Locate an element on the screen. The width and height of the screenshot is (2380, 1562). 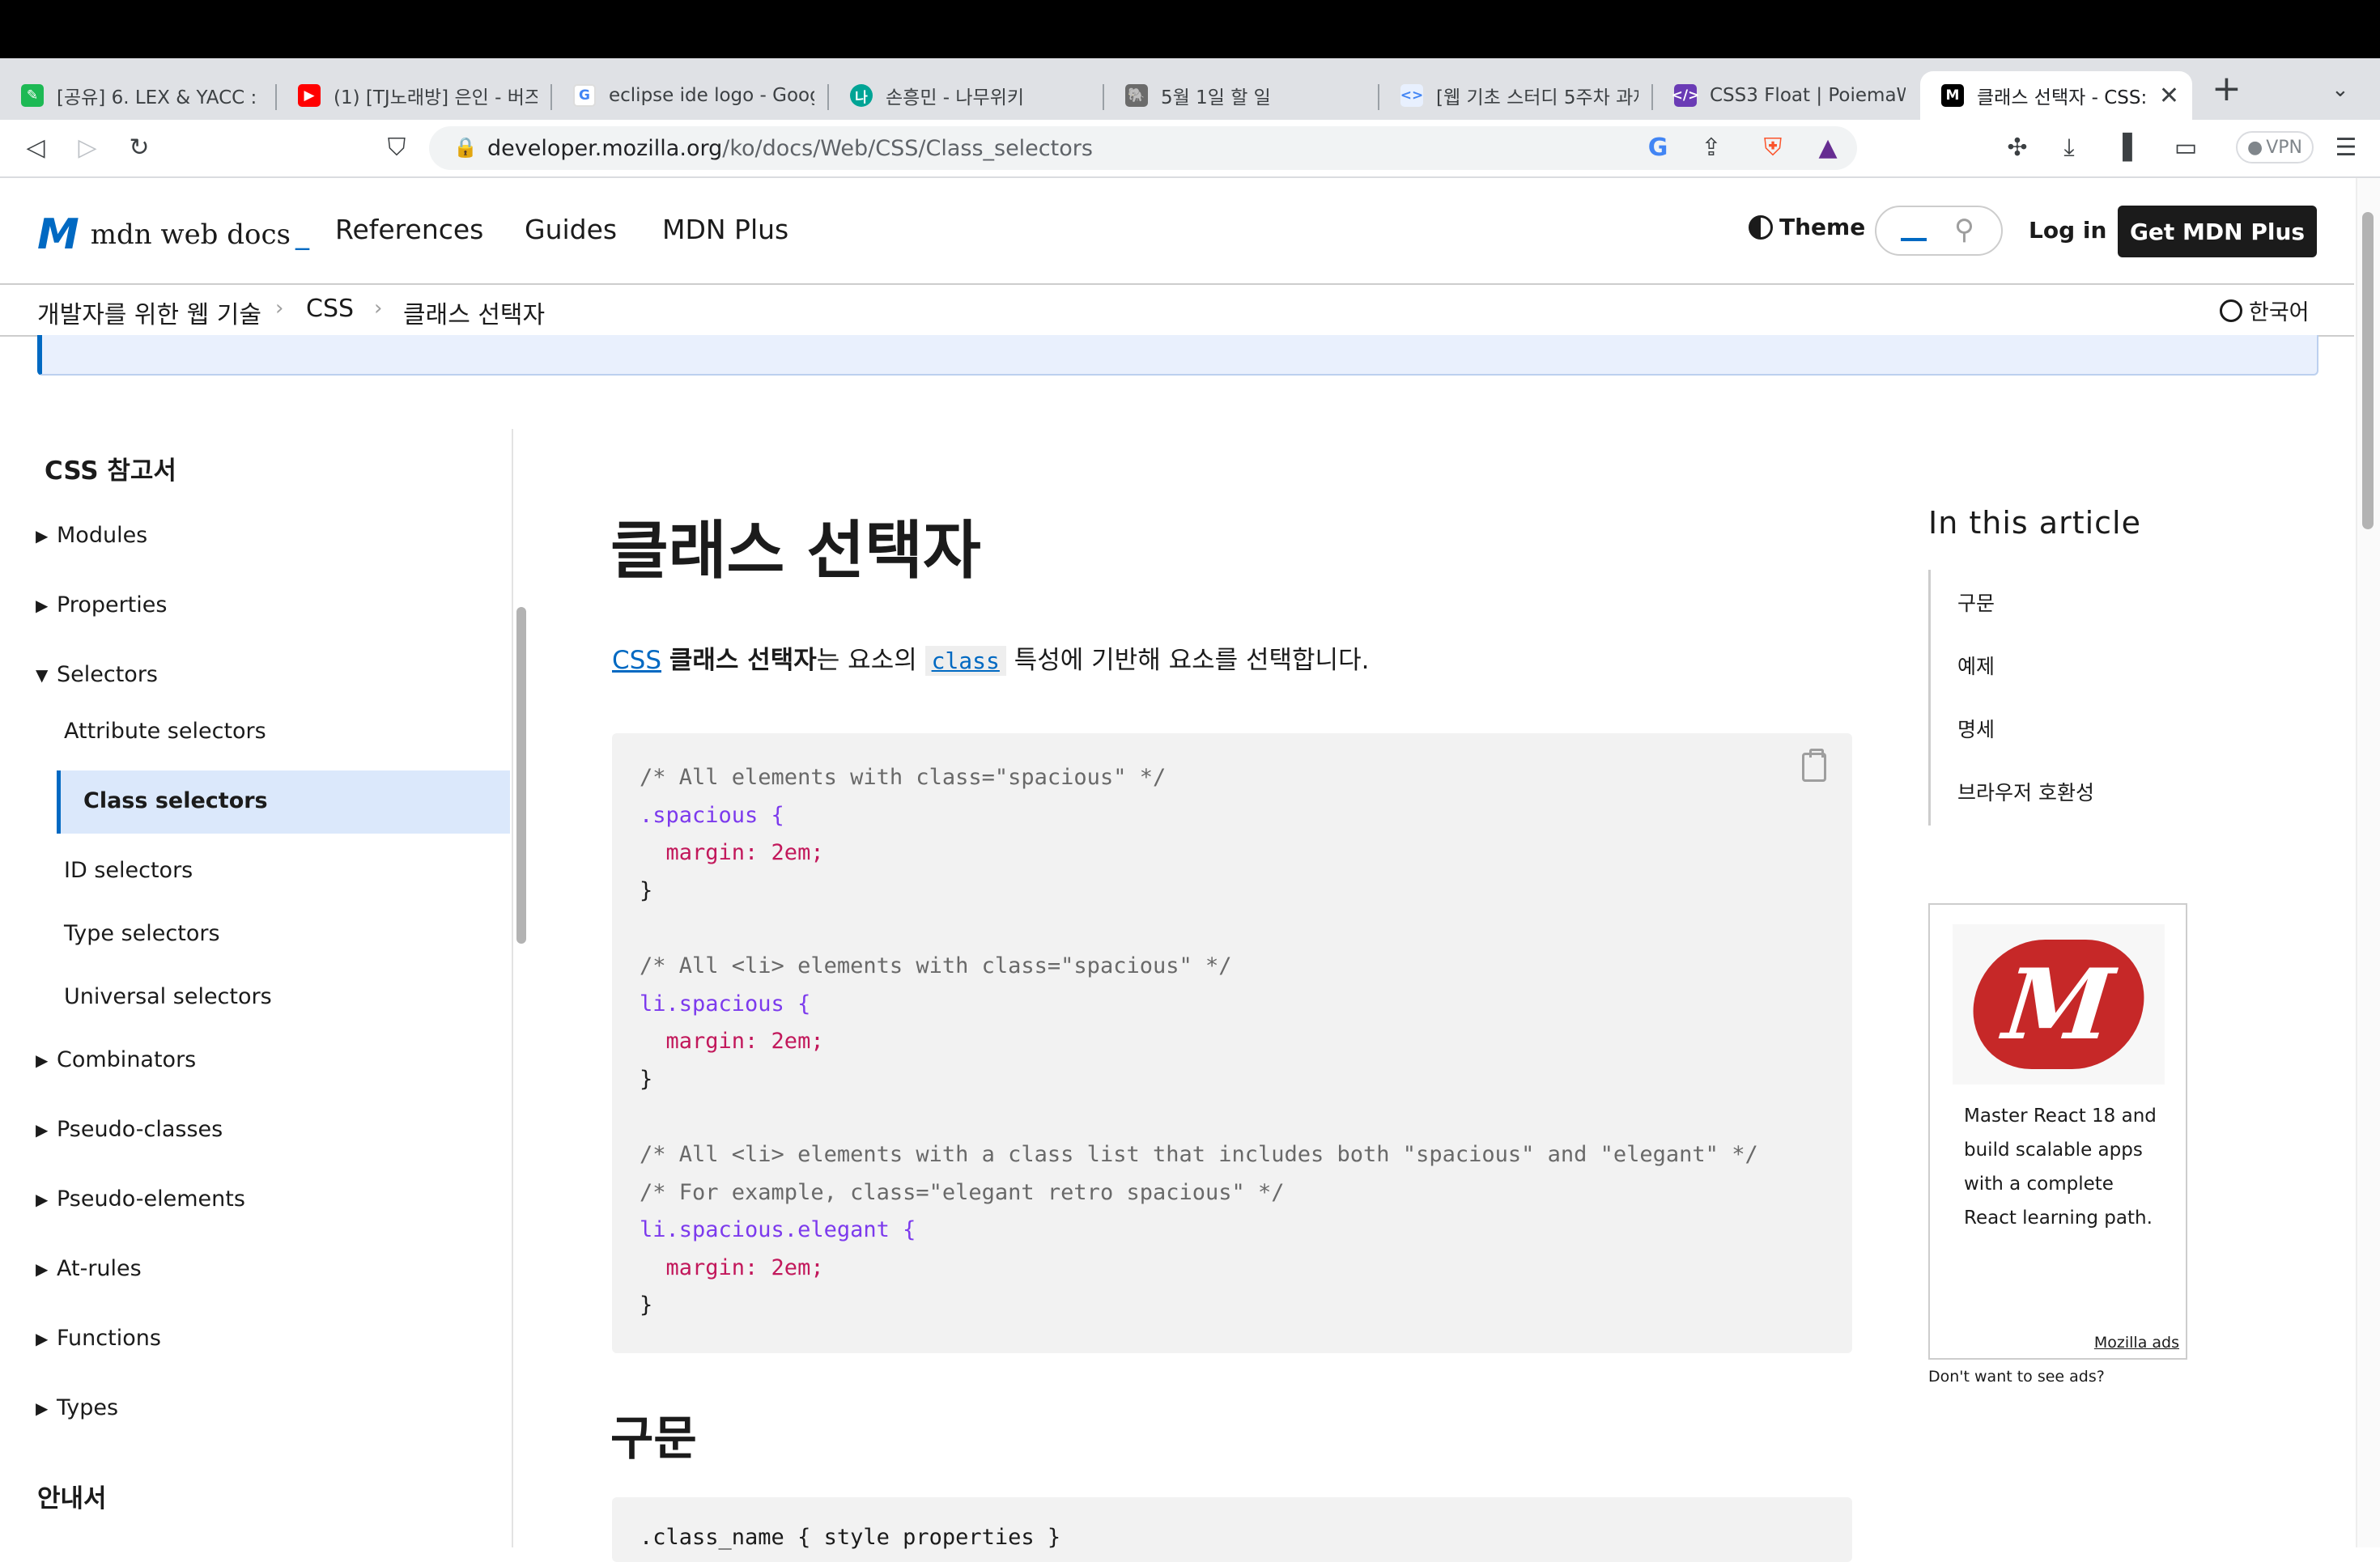
download-icon: ⤓ is located at coordinates (2069, 147).